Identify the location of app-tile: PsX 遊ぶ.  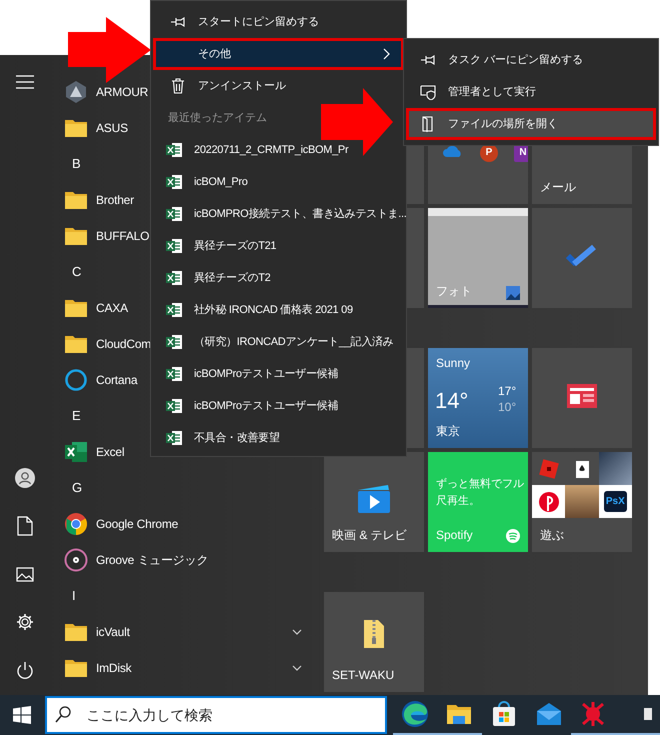
(582, 502).